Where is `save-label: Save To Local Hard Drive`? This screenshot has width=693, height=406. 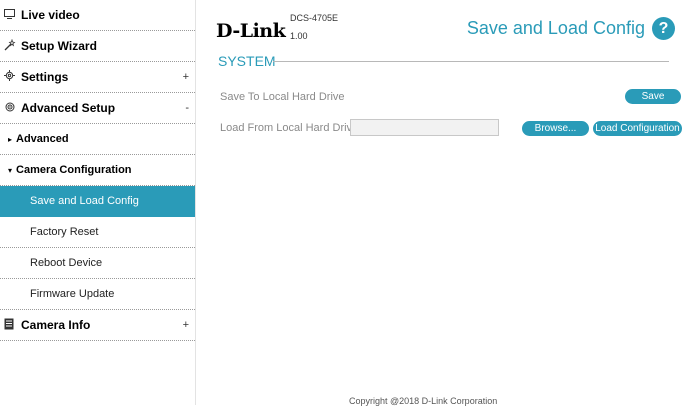
save-label: Save To Local Hard Drive is located at coordinates (282, 97).